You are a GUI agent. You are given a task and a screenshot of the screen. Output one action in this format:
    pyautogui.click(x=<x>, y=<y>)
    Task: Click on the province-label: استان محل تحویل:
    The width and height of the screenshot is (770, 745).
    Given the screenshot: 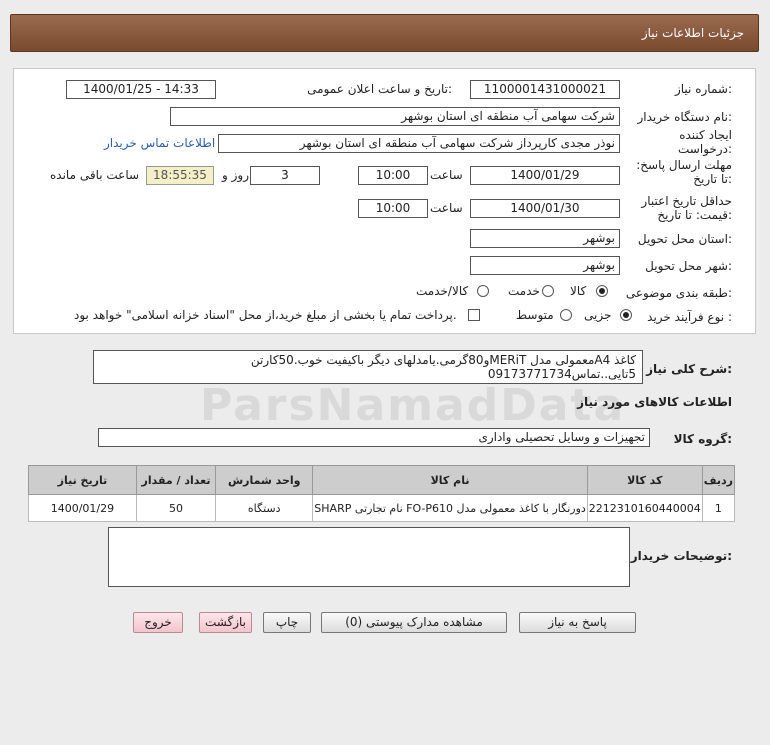 What is the action you would take?
    pyautogui.click(x=684, y=239)
    